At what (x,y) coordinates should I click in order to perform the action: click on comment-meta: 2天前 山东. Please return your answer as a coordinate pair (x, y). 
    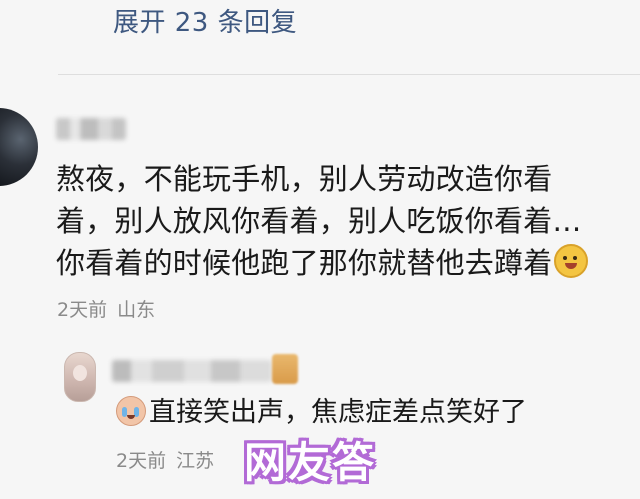
    Looking at the image, I should click on (106, 308).